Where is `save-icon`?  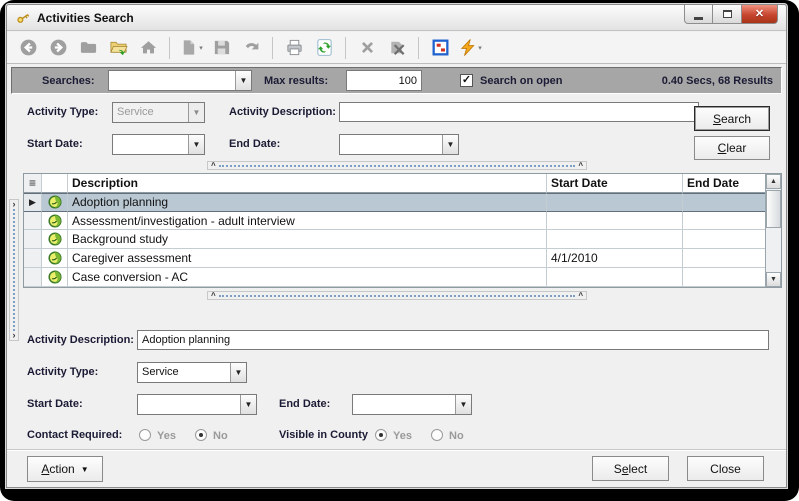
save-icon is located at coordinates (221, 48).